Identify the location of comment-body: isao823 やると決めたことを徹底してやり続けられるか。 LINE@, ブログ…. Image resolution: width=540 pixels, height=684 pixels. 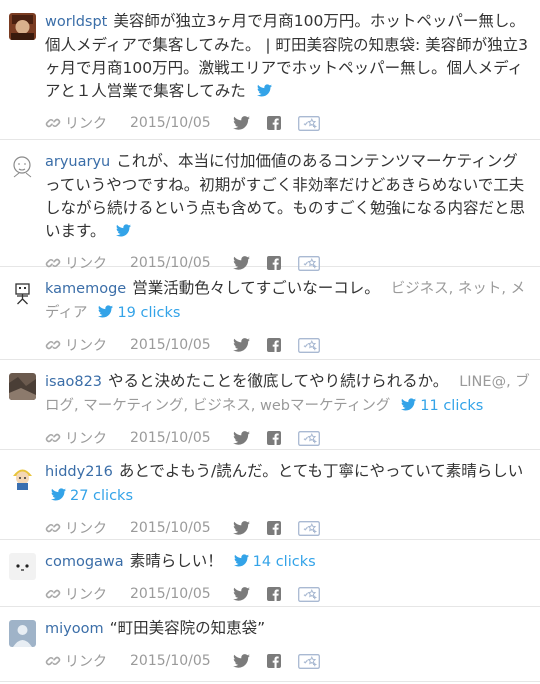
(288, 394).